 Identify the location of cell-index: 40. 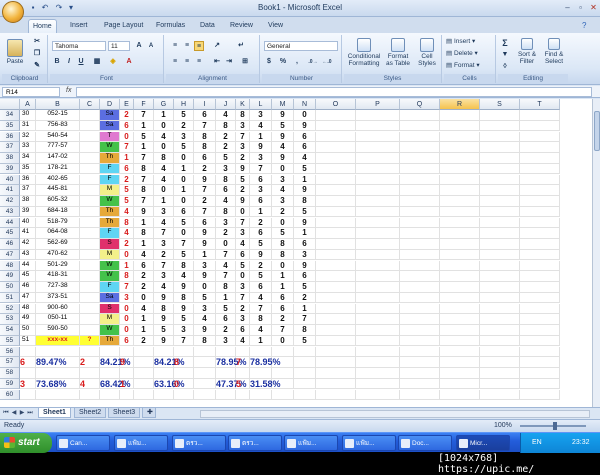
(28, 223).